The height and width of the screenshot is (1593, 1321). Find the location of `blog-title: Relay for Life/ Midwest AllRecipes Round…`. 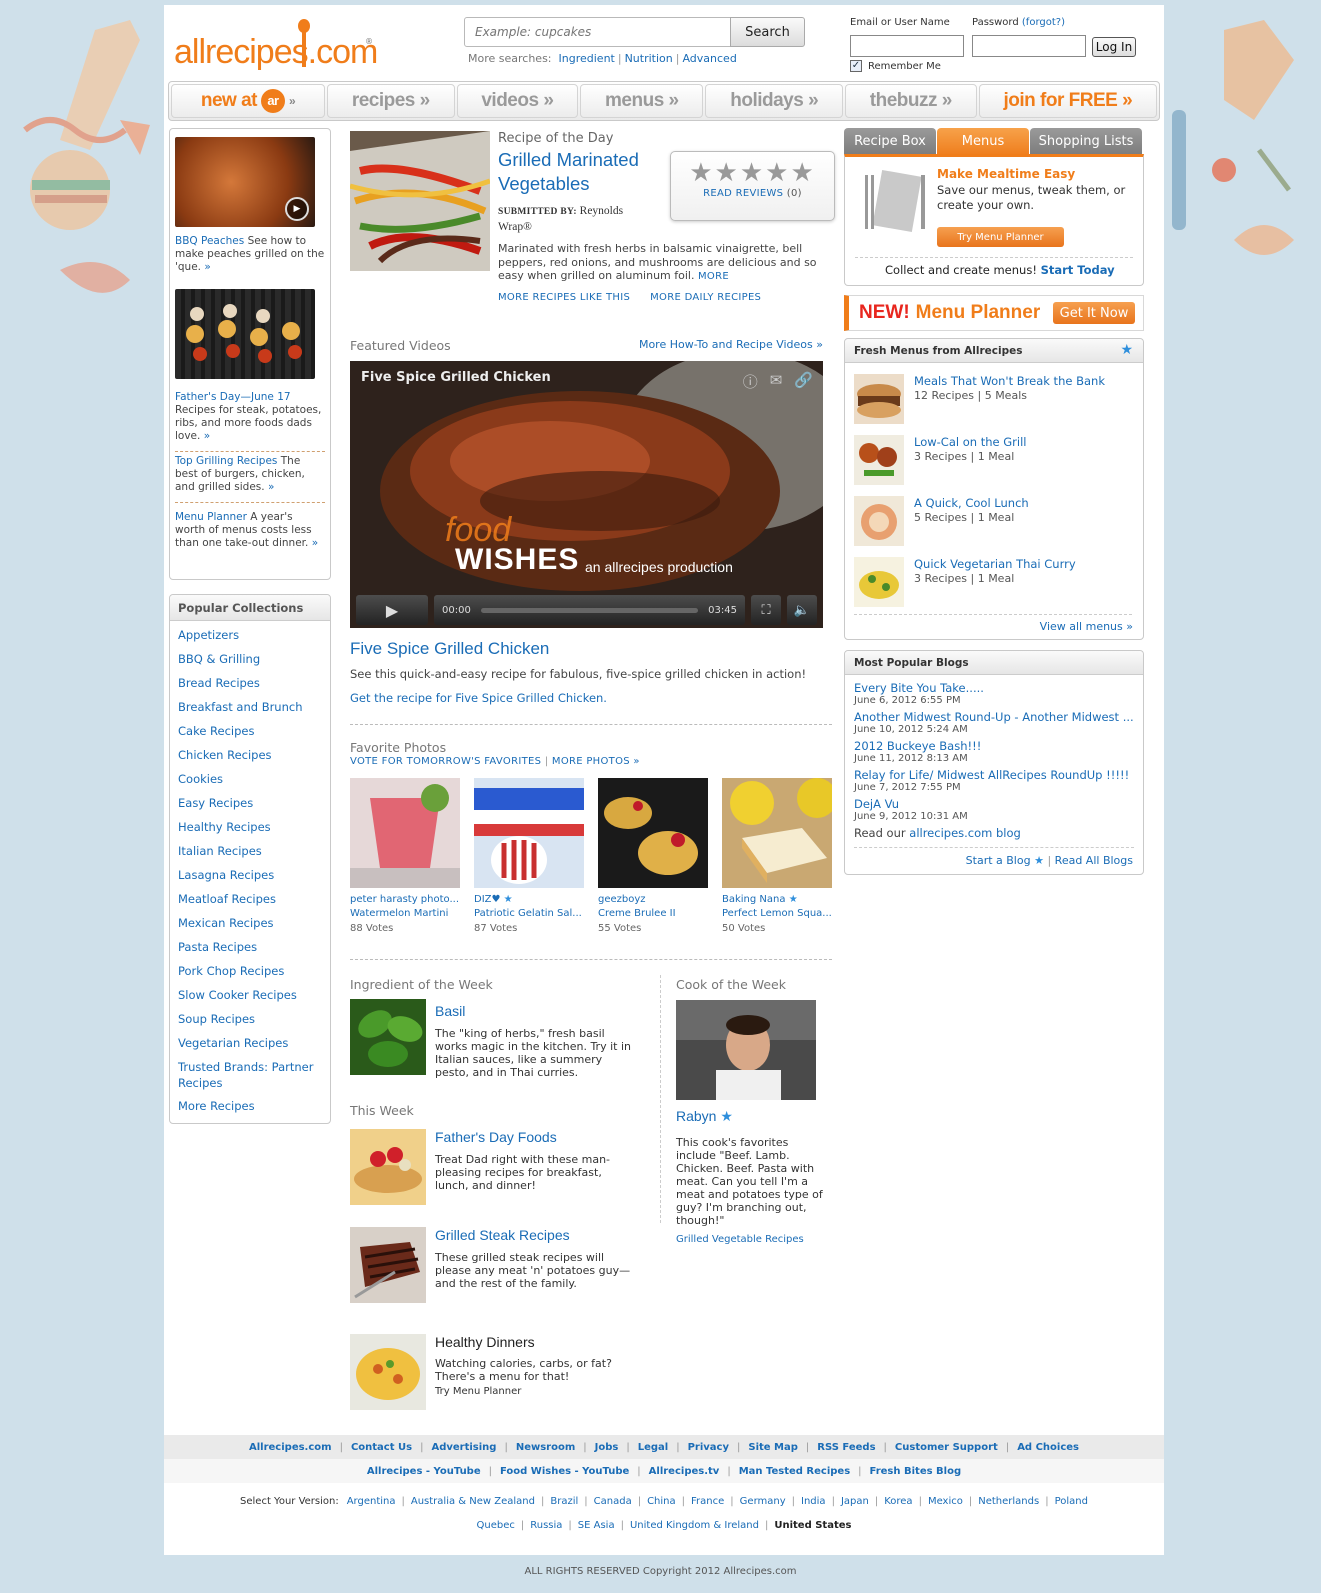

blog-title: Relay for Life/ Midwest AllRecipes Round… is located at coordinates (994, 775).